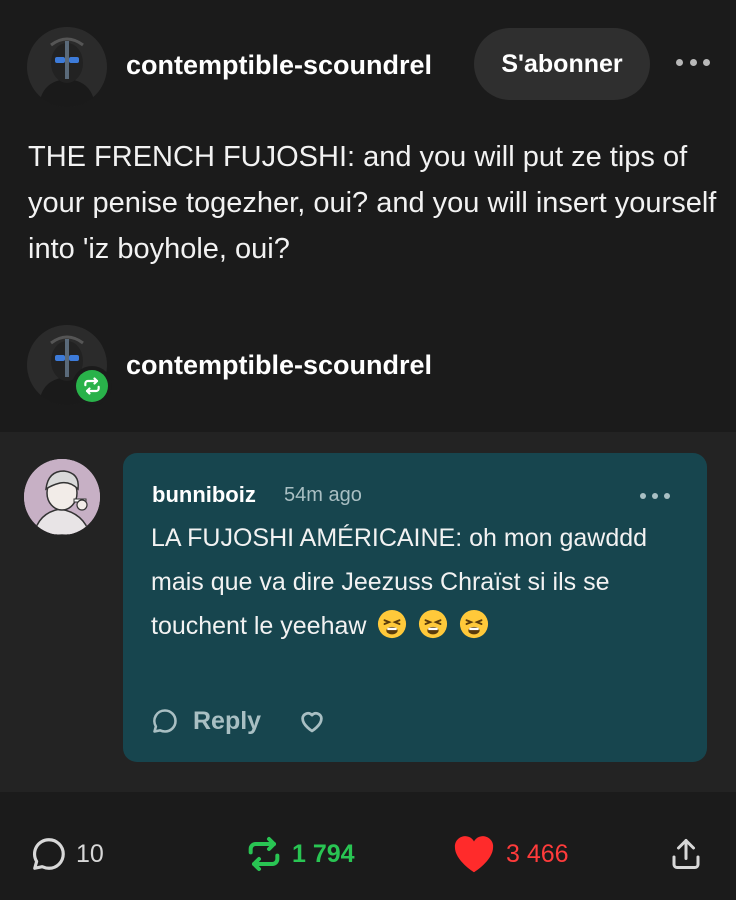  What do you see at coordinates (562, 64) in the screenshot?
I see `follow-button: S'abonner` at bounding box center [562, 64].